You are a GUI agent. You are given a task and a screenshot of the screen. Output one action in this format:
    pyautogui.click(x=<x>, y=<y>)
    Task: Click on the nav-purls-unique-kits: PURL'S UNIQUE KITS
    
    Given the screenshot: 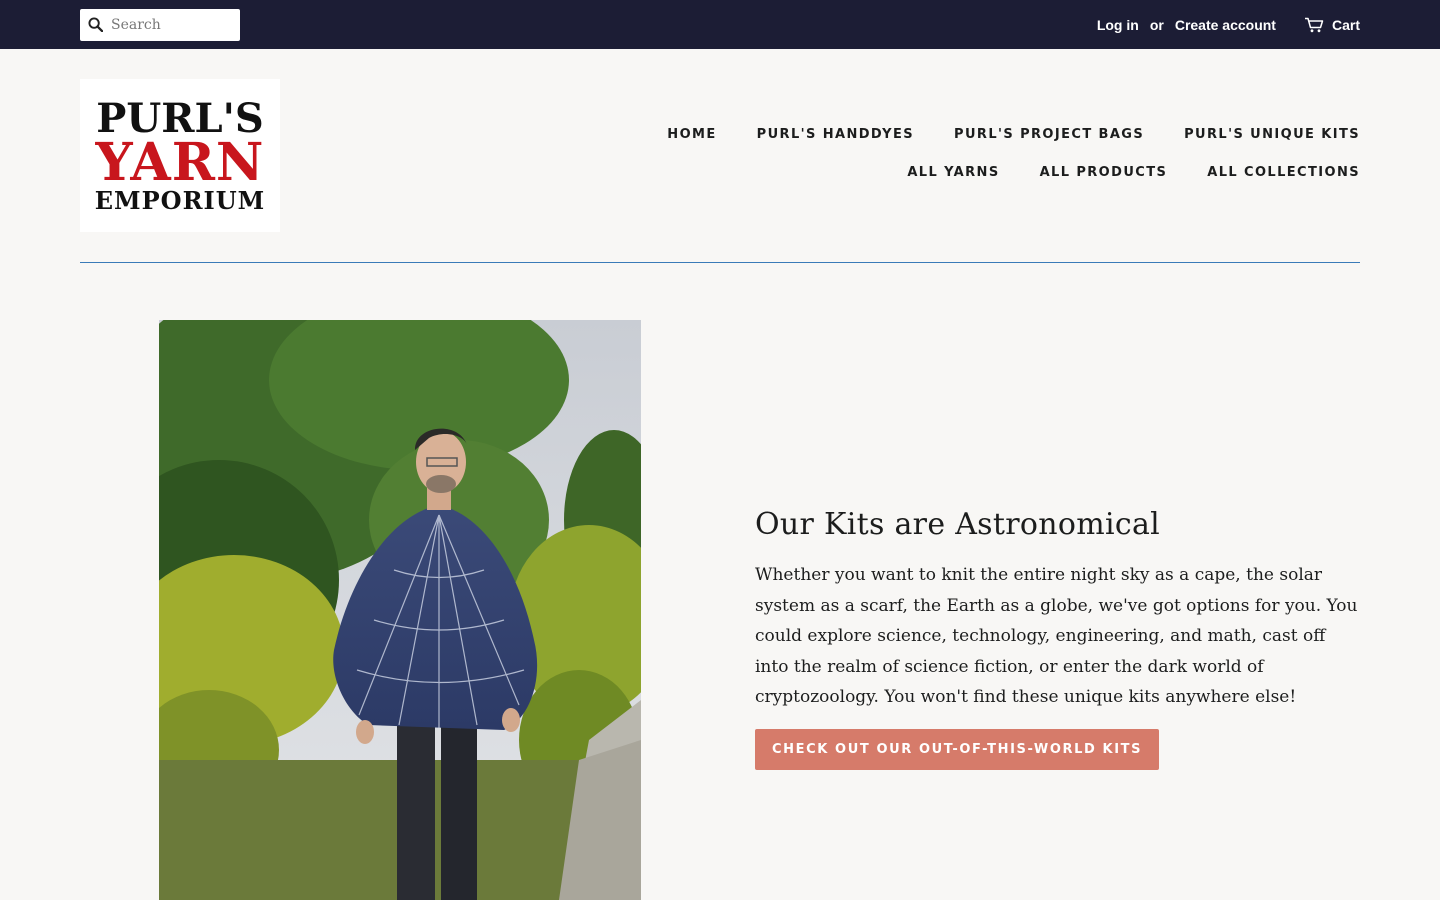 What is the action you would take?
    pyautogui.click(x=1272, y=143)
    